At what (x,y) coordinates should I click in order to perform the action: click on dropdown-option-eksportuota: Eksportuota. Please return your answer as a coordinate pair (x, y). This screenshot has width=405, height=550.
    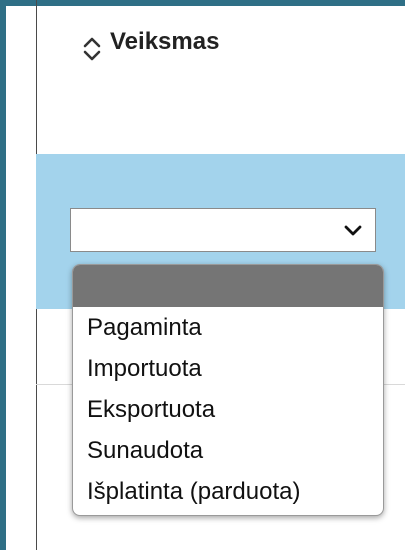
    Looking at the image, I should click on (228, 409).